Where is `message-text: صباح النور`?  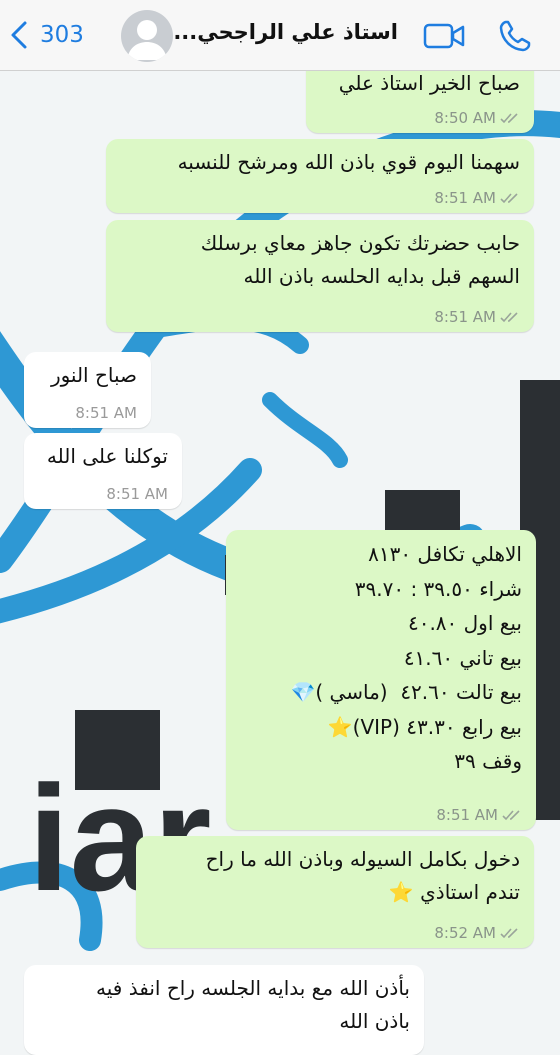
message-text: صباح النور is located at coordinates (93, 375).